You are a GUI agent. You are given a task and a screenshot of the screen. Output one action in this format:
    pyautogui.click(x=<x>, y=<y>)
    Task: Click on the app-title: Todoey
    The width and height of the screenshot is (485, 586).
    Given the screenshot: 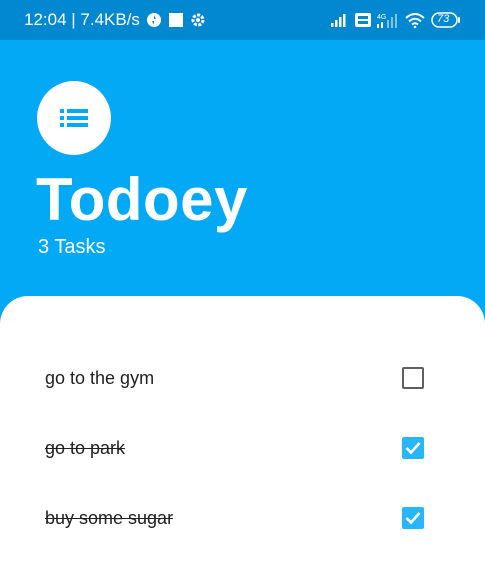 What is the action you would take?
    pyautogui.click(x=142, y=199)
    